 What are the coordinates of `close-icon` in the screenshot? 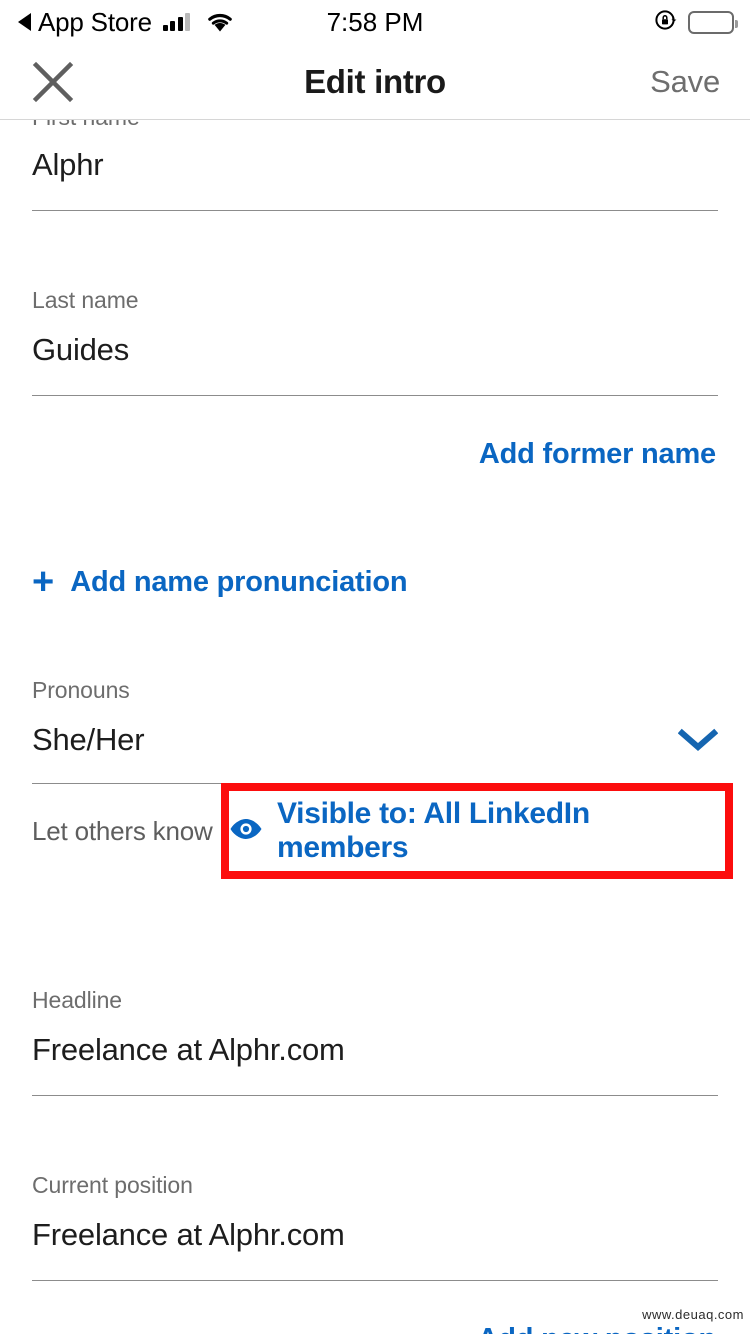 It's located at (53, 82).